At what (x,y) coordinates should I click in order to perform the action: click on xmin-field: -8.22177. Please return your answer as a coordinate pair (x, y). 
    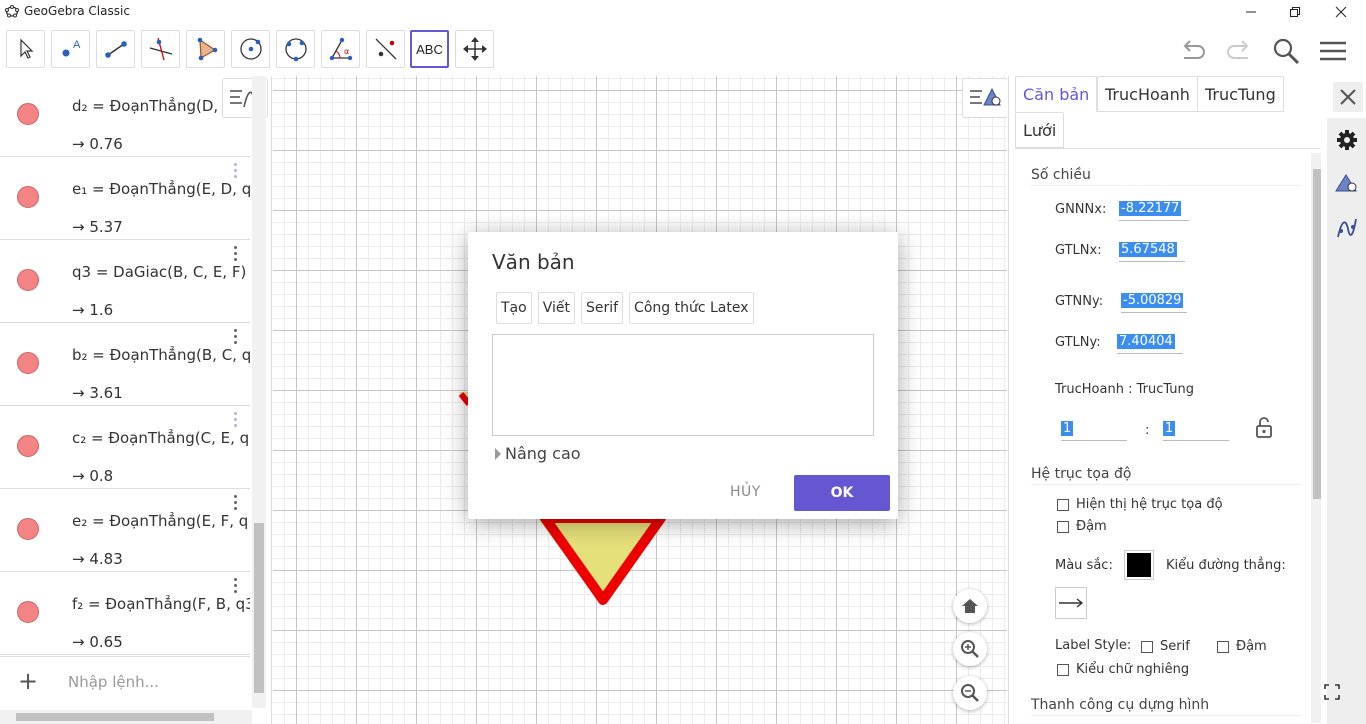
    Looking at the image, I should click on (1154, 210).